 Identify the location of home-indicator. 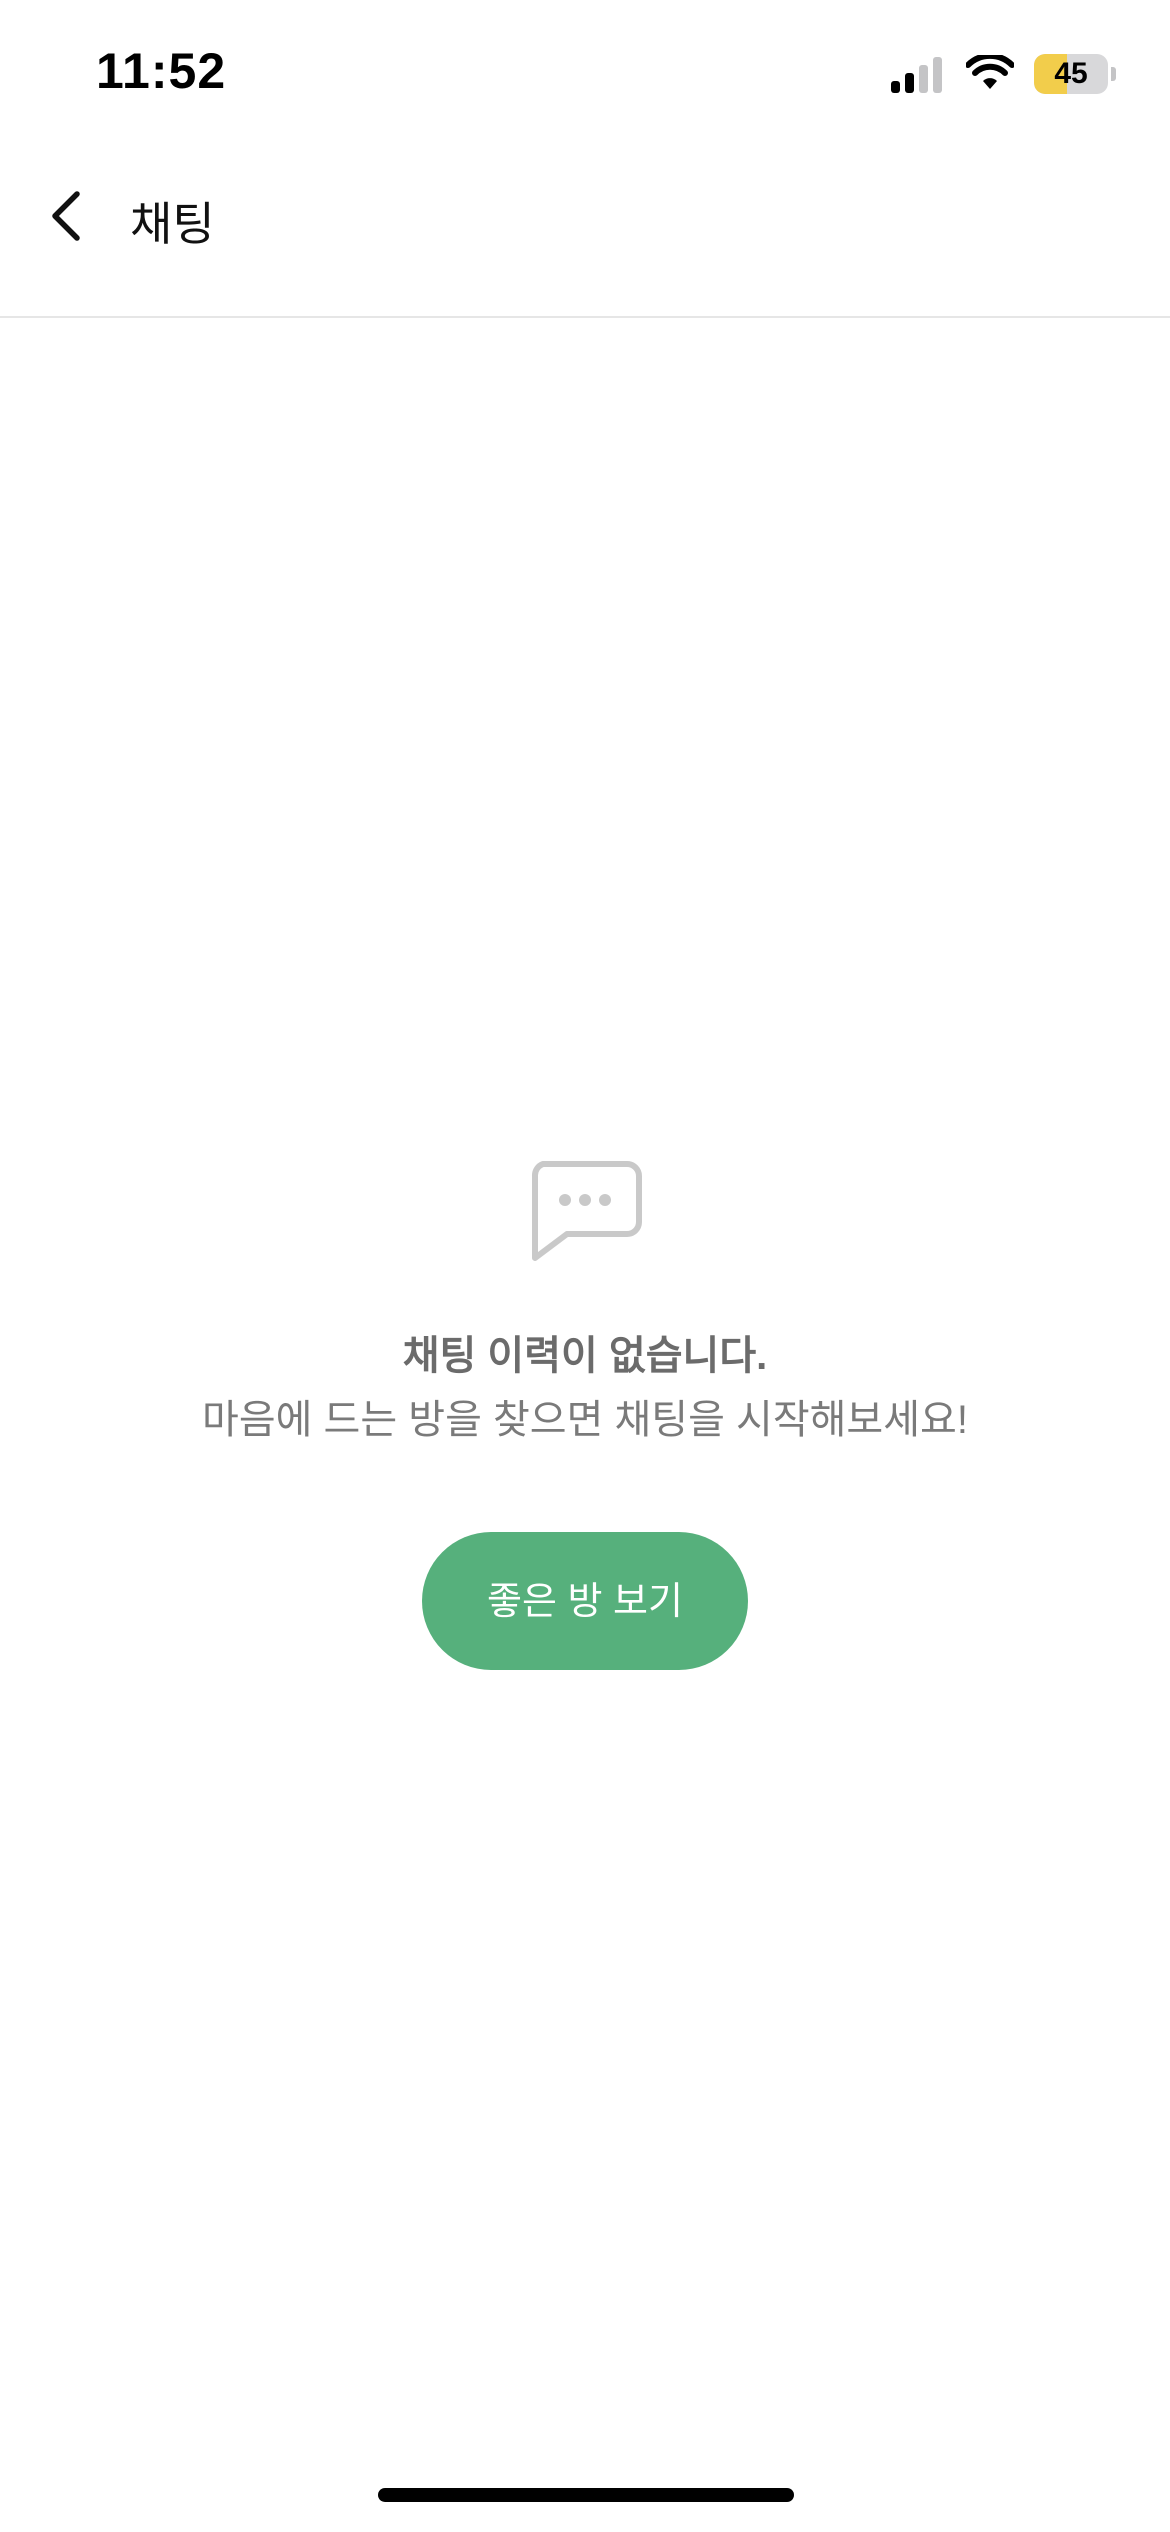
(586, 2495).